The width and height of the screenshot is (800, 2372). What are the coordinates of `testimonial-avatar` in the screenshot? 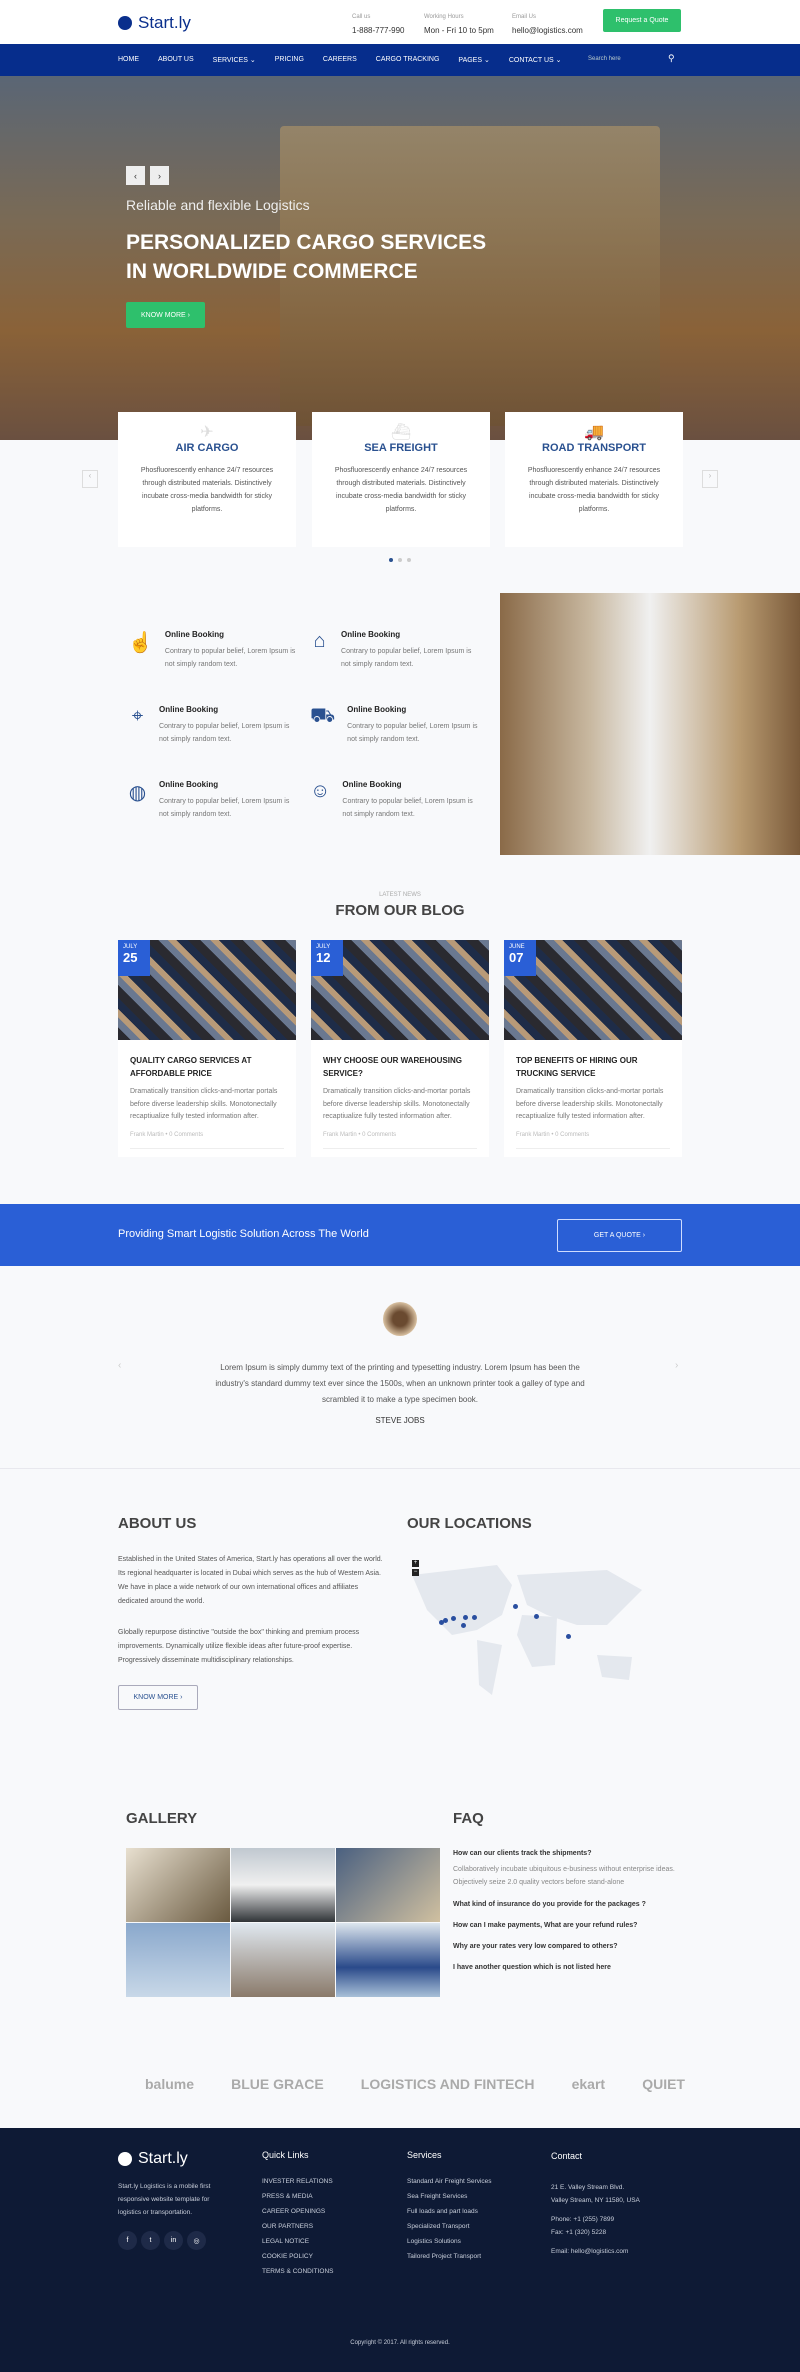 It's located at (400, 1319).